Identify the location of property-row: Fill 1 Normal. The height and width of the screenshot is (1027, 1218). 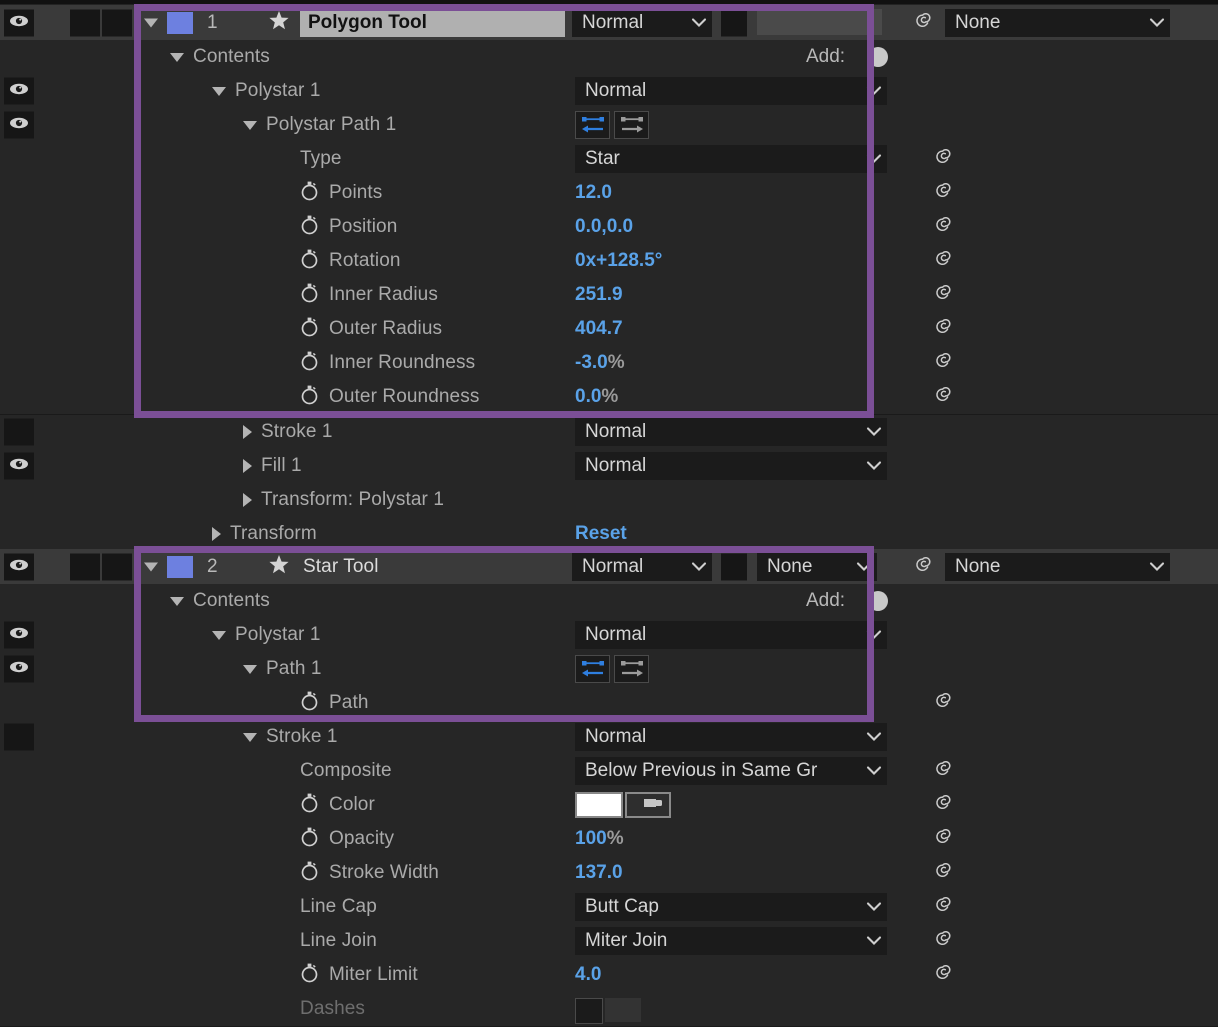
(609, 466).